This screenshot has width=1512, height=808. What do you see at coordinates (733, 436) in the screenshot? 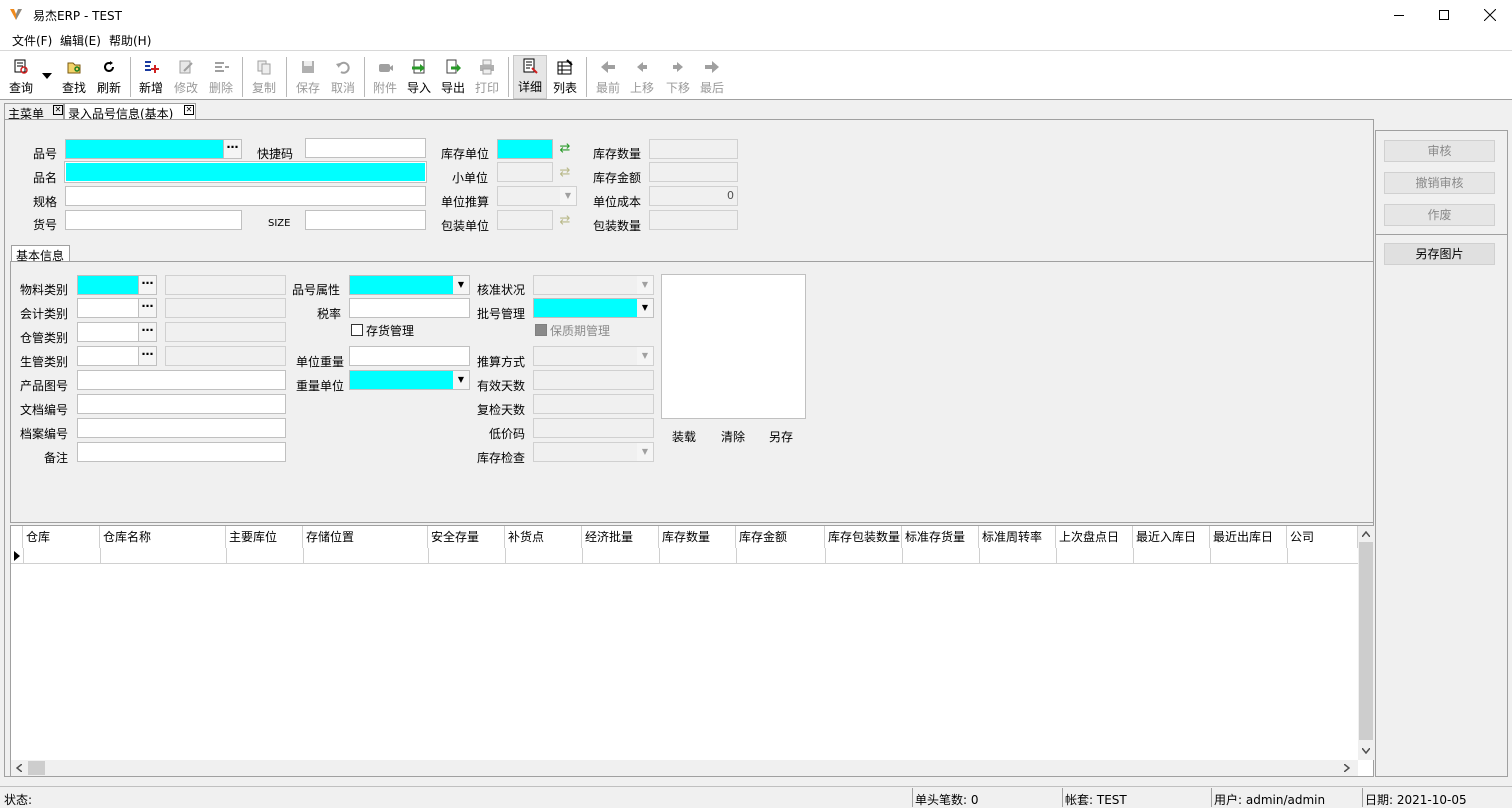
I see `image-clear-button: 清除` at bounding box center [733, 436].